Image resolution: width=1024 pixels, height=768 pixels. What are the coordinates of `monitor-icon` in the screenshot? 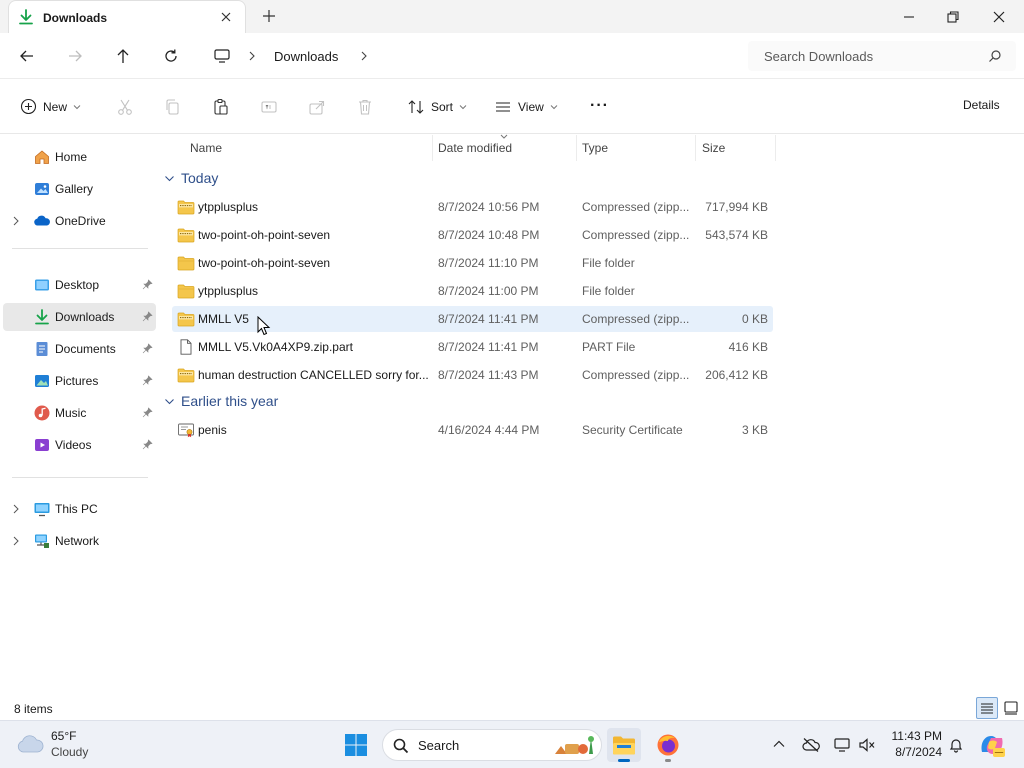 It's located at (222, 56).